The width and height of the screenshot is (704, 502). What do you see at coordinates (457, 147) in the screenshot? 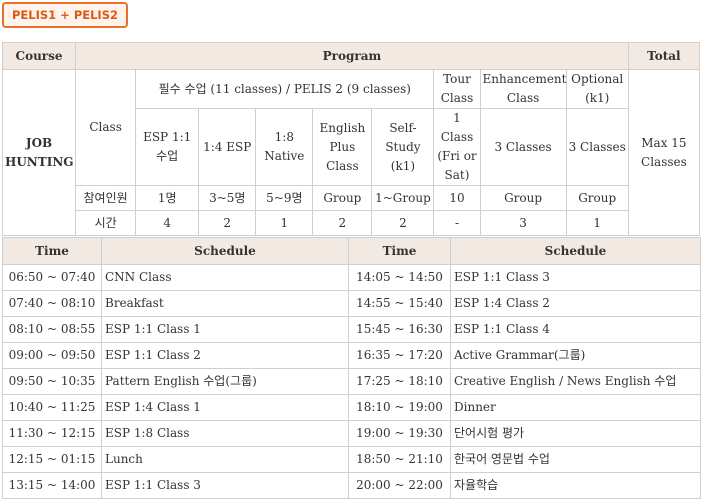
I see `sub-class-tour: 1 Class (Fri or Sat)` at bounding box center [457, 147].